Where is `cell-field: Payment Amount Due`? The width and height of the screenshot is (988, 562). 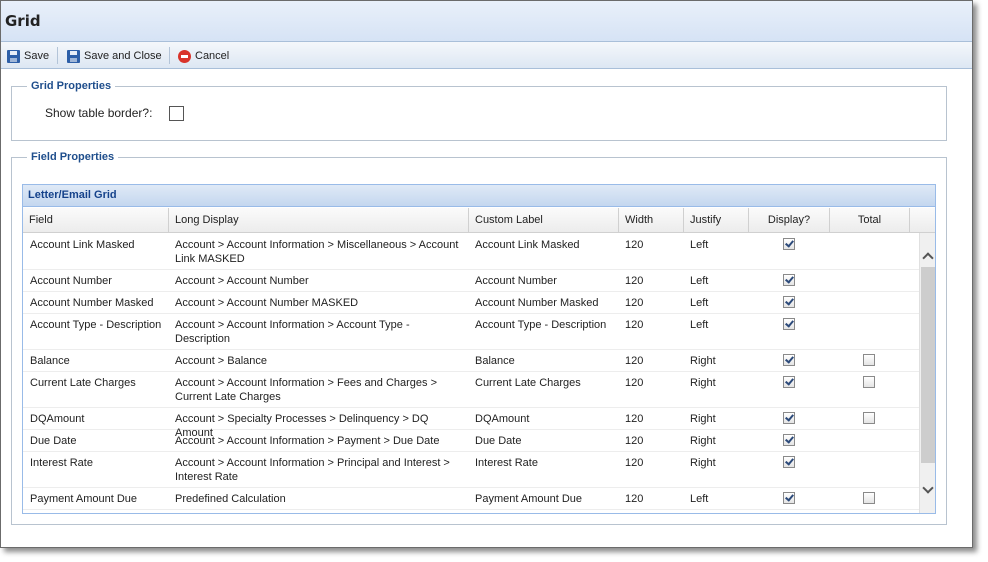 cell-field: Payment Amount Due is located at coordinates (84, 499).